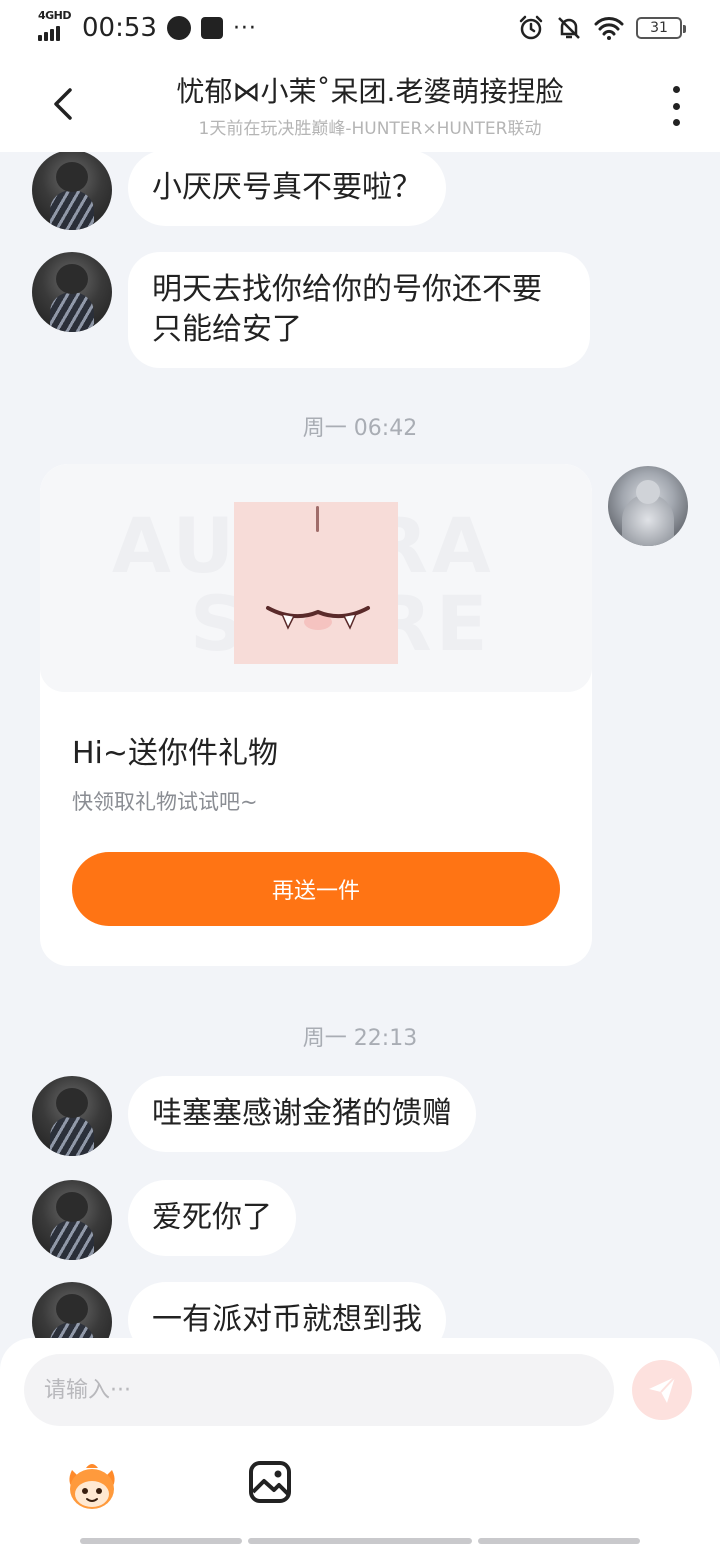 This screenshot has height=1544, width=720. What do you see at coordinates (119, 28) in the screenshot?
I see `clock: 00:53` at bounding box center [119, 28].